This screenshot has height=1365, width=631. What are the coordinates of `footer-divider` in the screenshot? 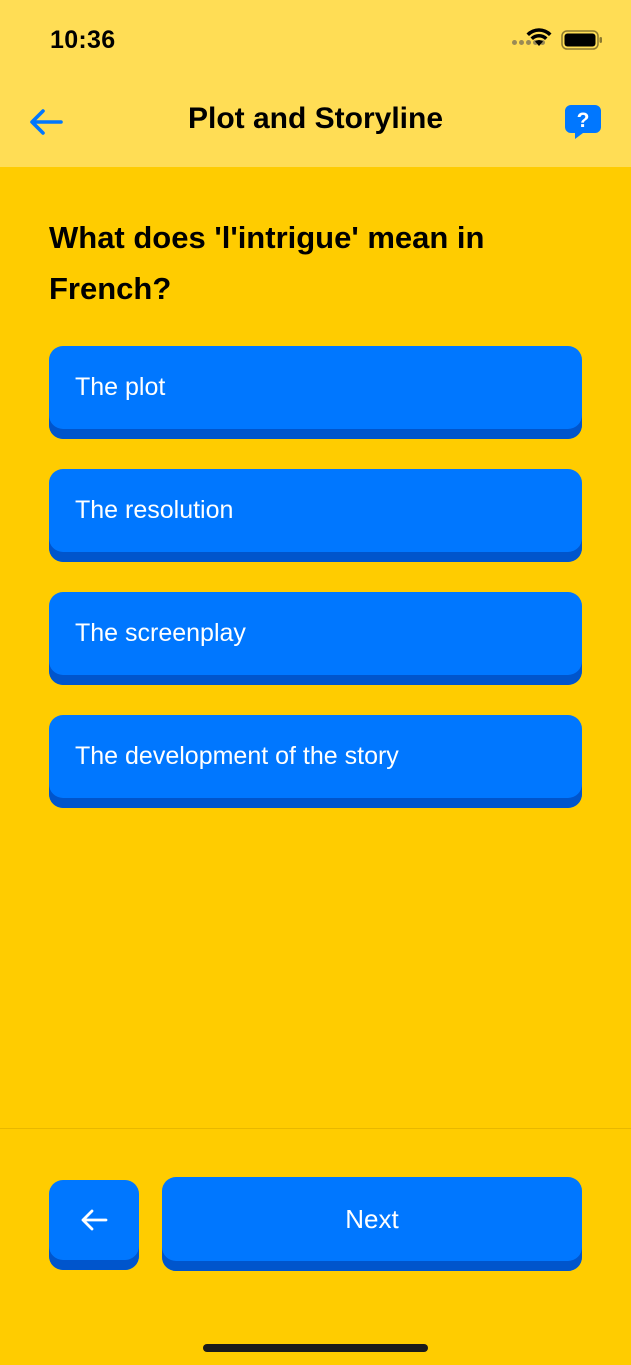 It's located at (315, 1128).